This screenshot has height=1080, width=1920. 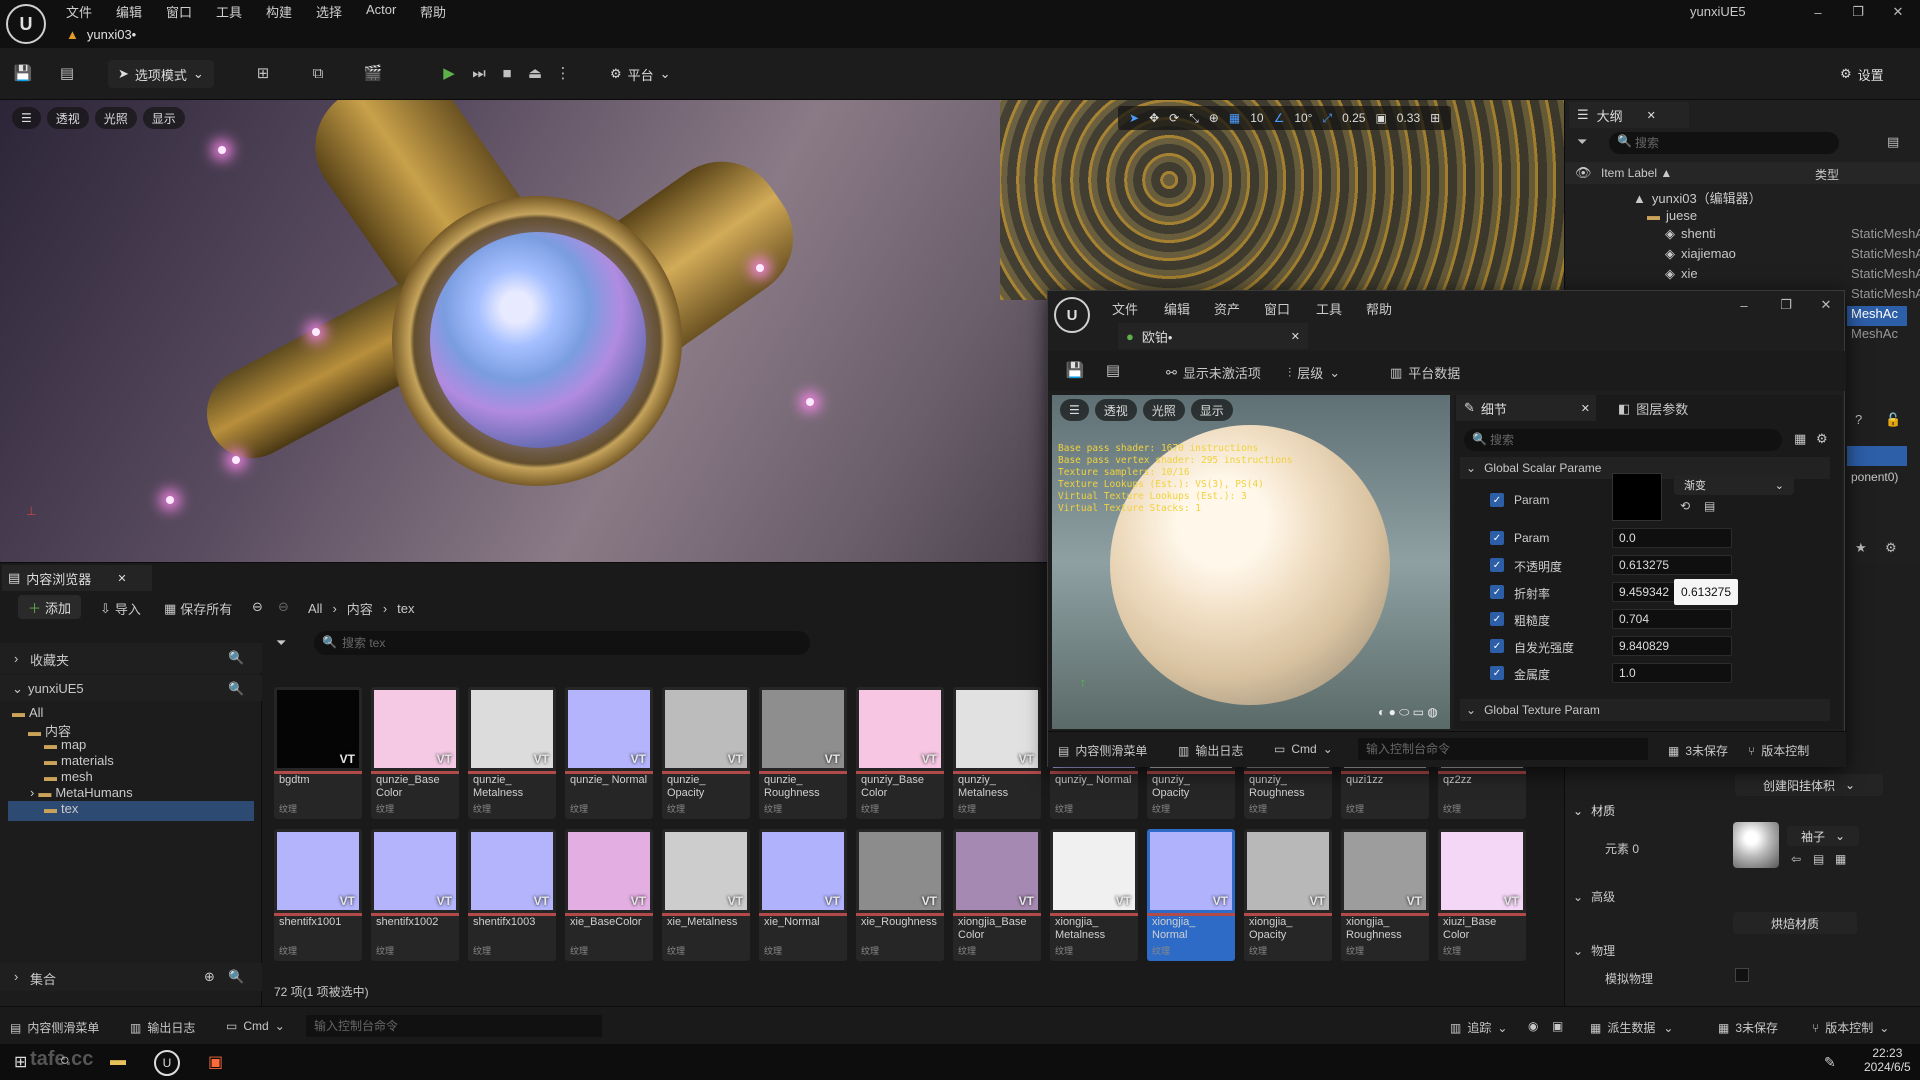 What do you see at coordinates (1742, 975) in the screenshot?
I see `simulate-physics-checkbox` at bounding box center [1742, 975].